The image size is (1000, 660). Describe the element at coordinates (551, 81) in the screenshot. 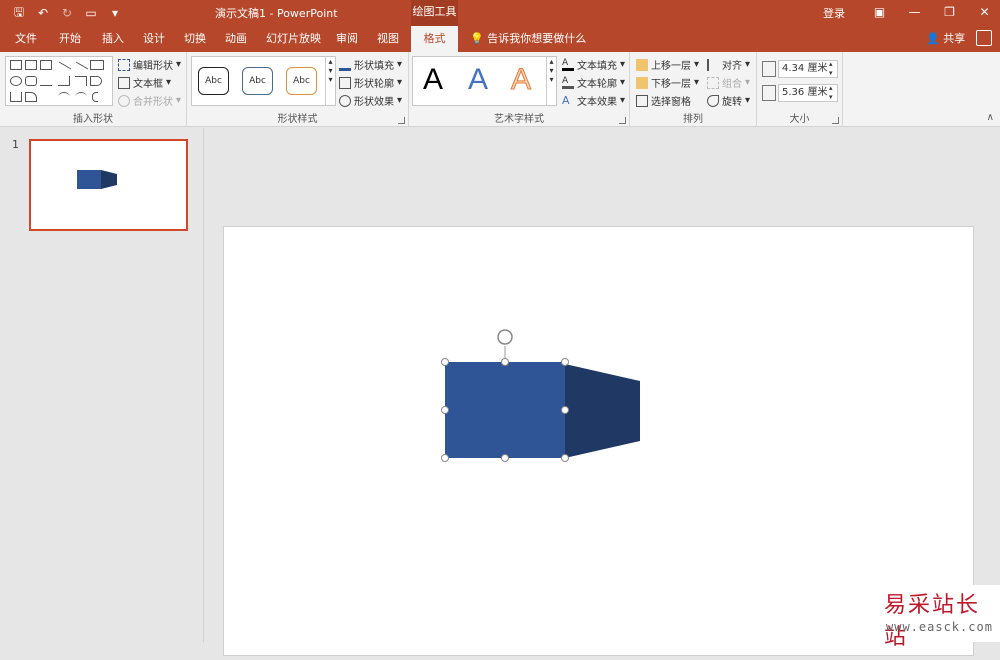

I see `wordart-gallery-scroll: ▴ ▾ ▾` at that location.